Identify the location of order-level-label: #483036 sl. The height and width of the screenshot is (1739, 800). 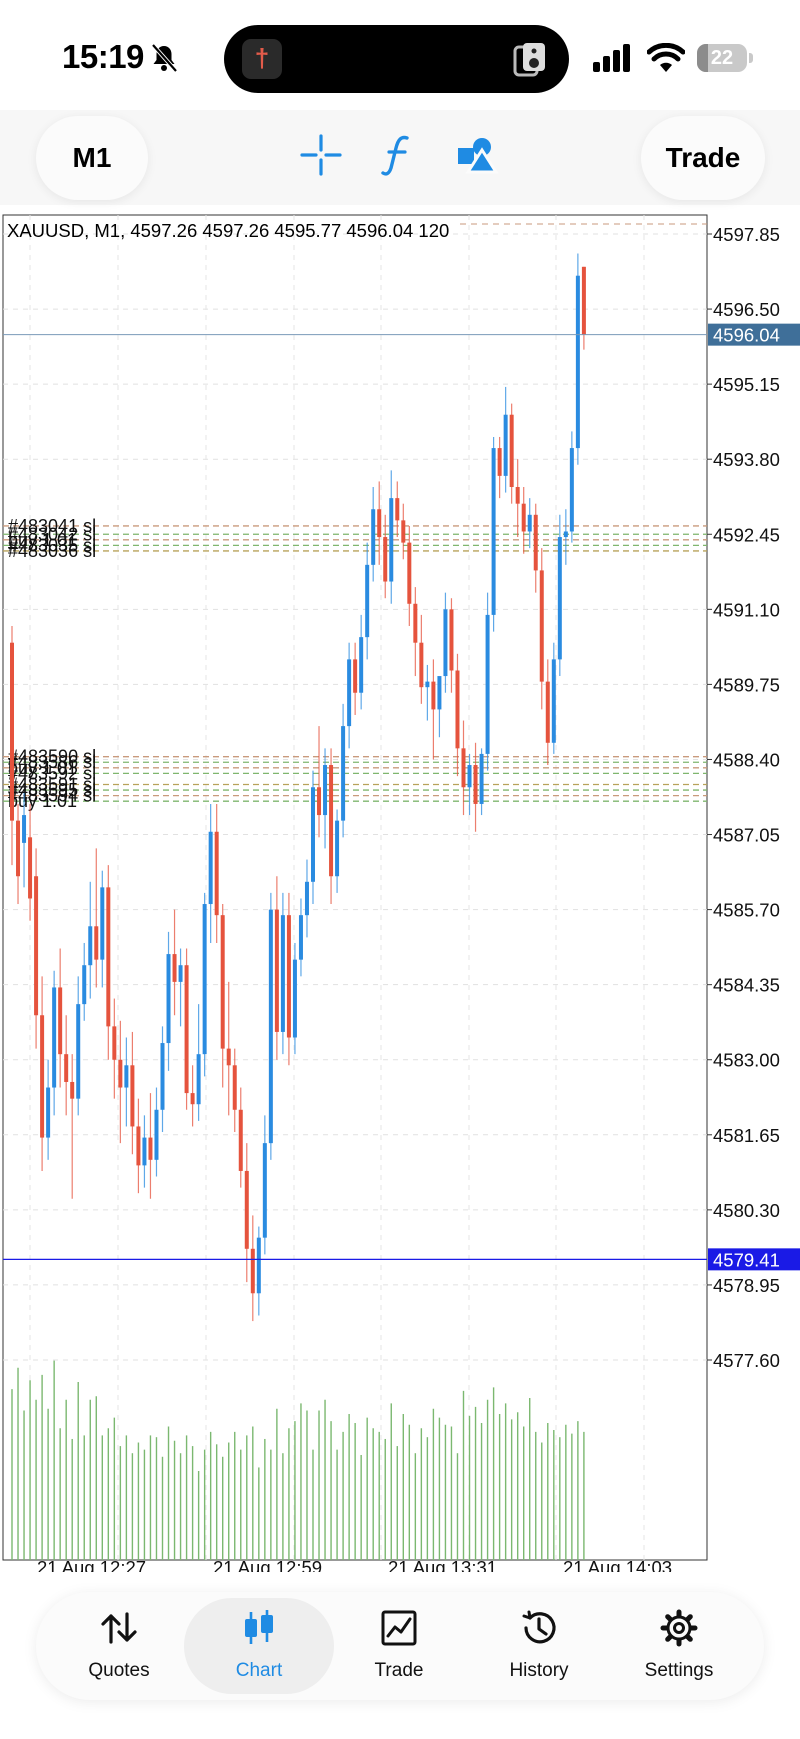
(52, 551).